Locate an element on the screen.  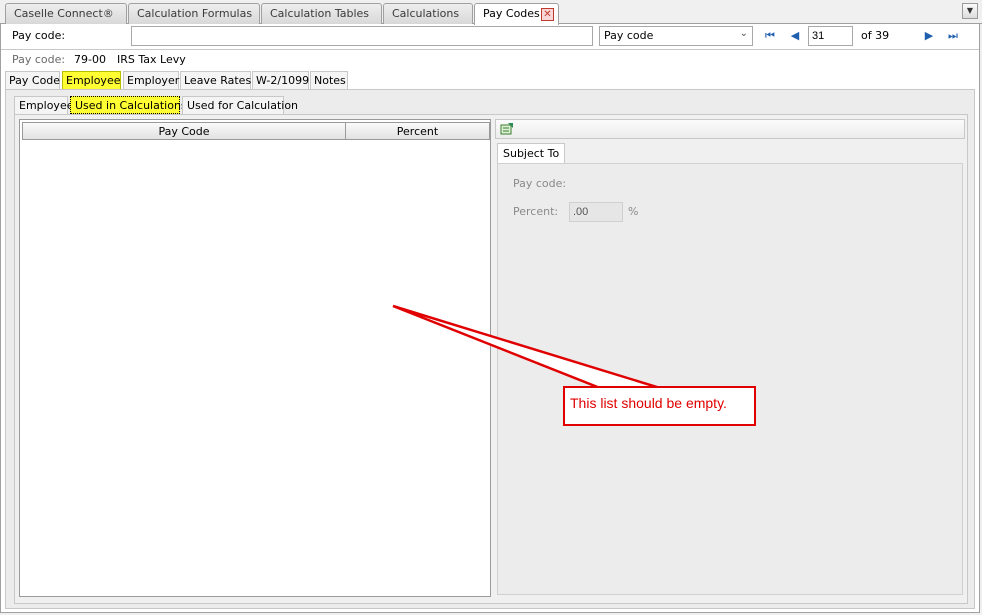
tab-caselle-connect: Caselle Connect® is located at coordinates (66, 13).